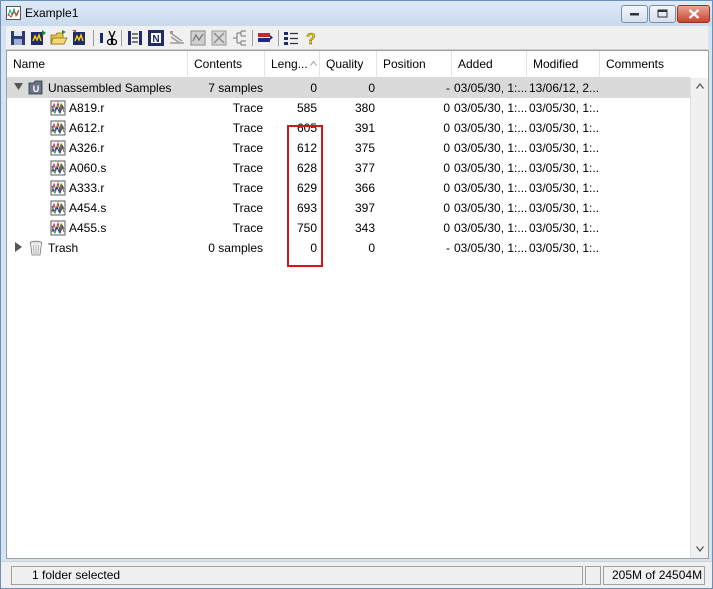 The image size is (713, 589). I want to click on minimize-button, so click(634, 14).